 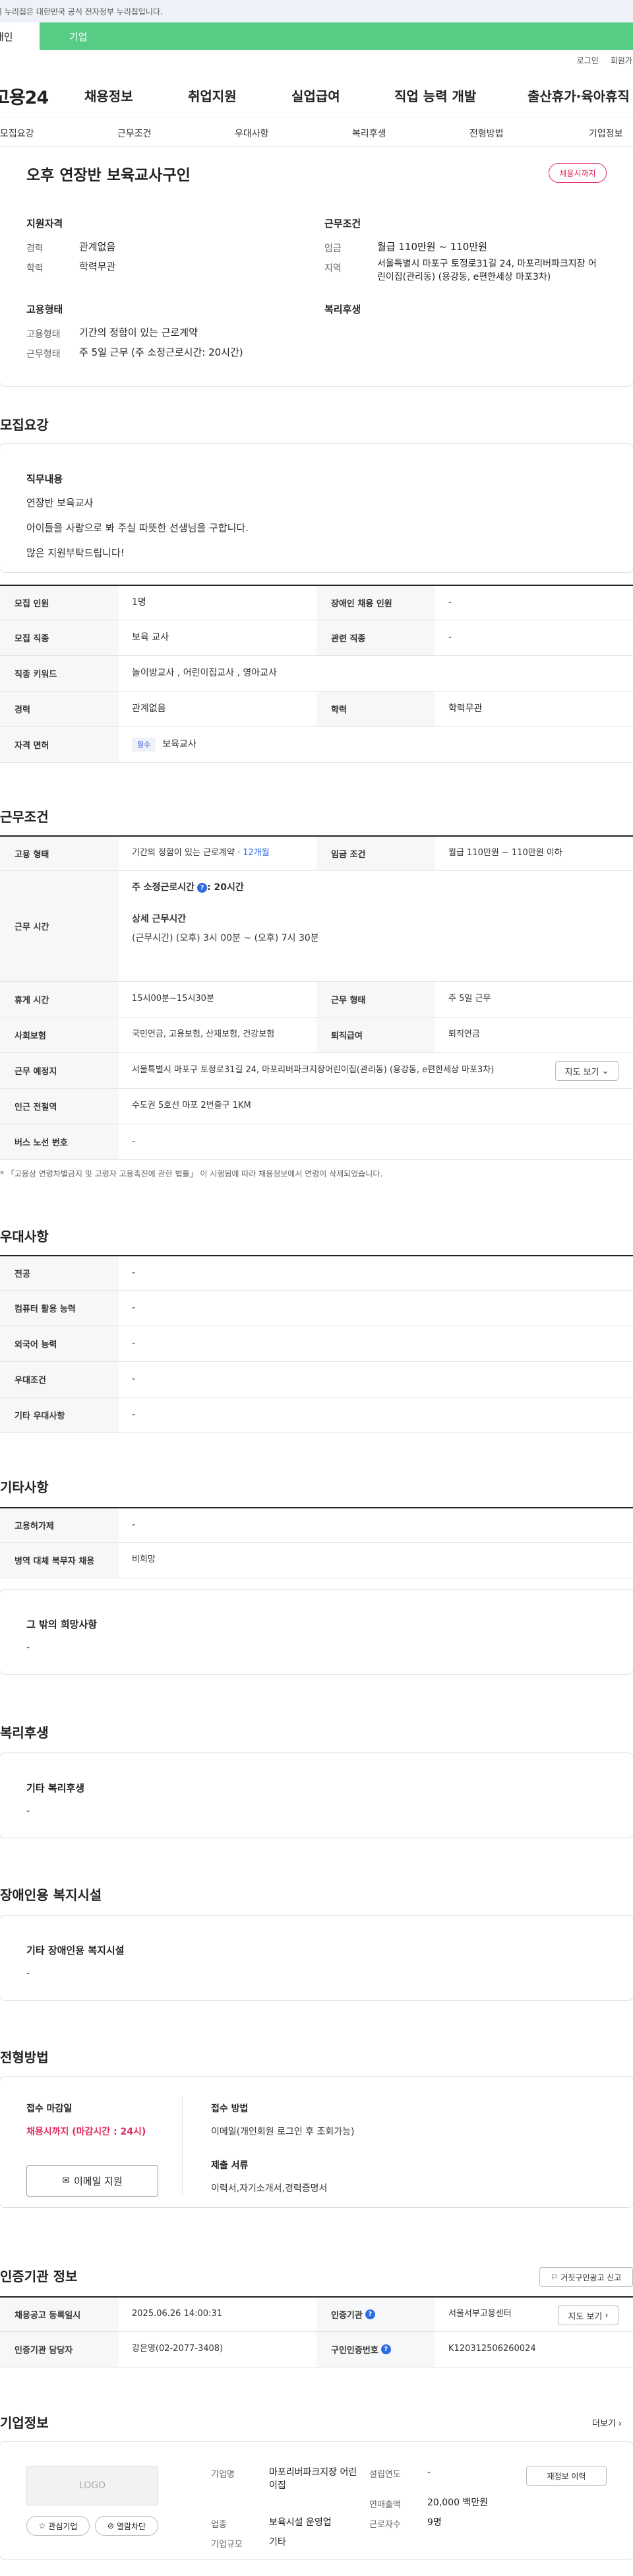 What do you see at coordinates (316, 1106) in the screenshot?
I see `table-row: 인근 전철역 수도권 5호선 마포 2번출구 1KM` at bounding box center [316, 1106].